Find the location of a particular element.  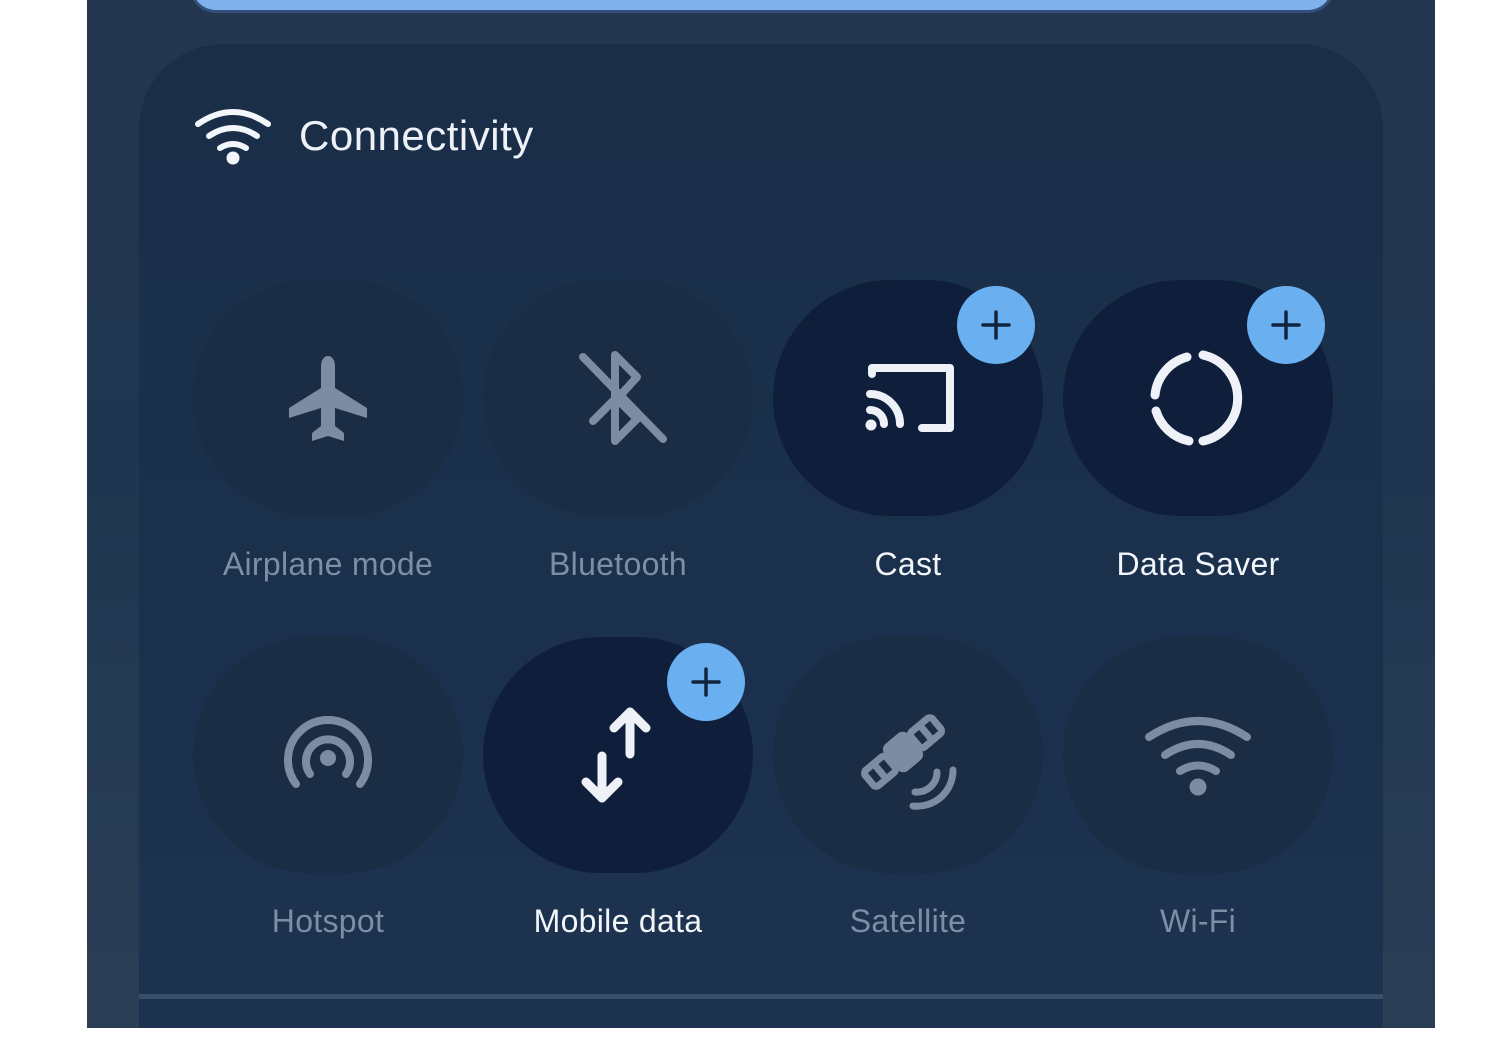

tile-label: Hotspot is located at coordinates (328, 921).